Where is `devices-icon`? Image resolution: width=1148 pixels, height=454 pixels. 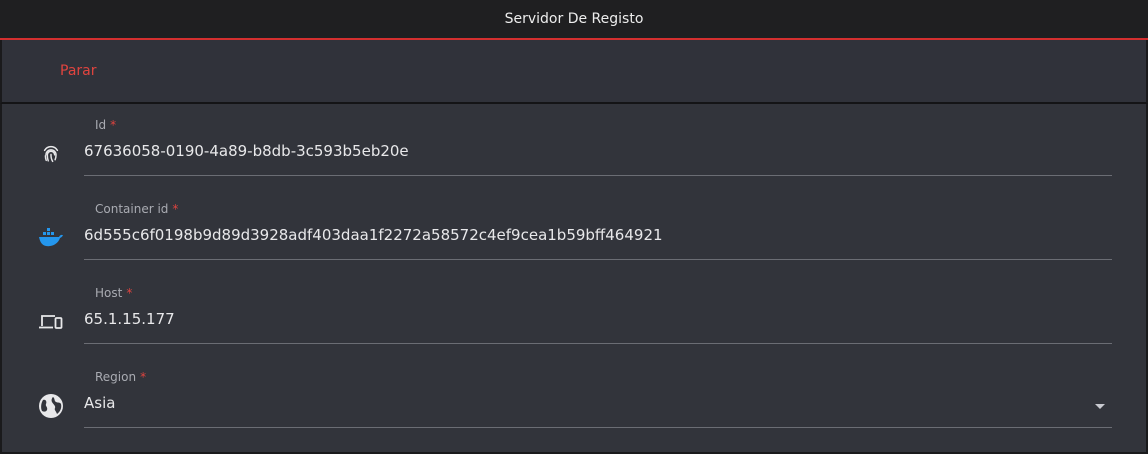 devices-icon is located at coordinates (51, 322).